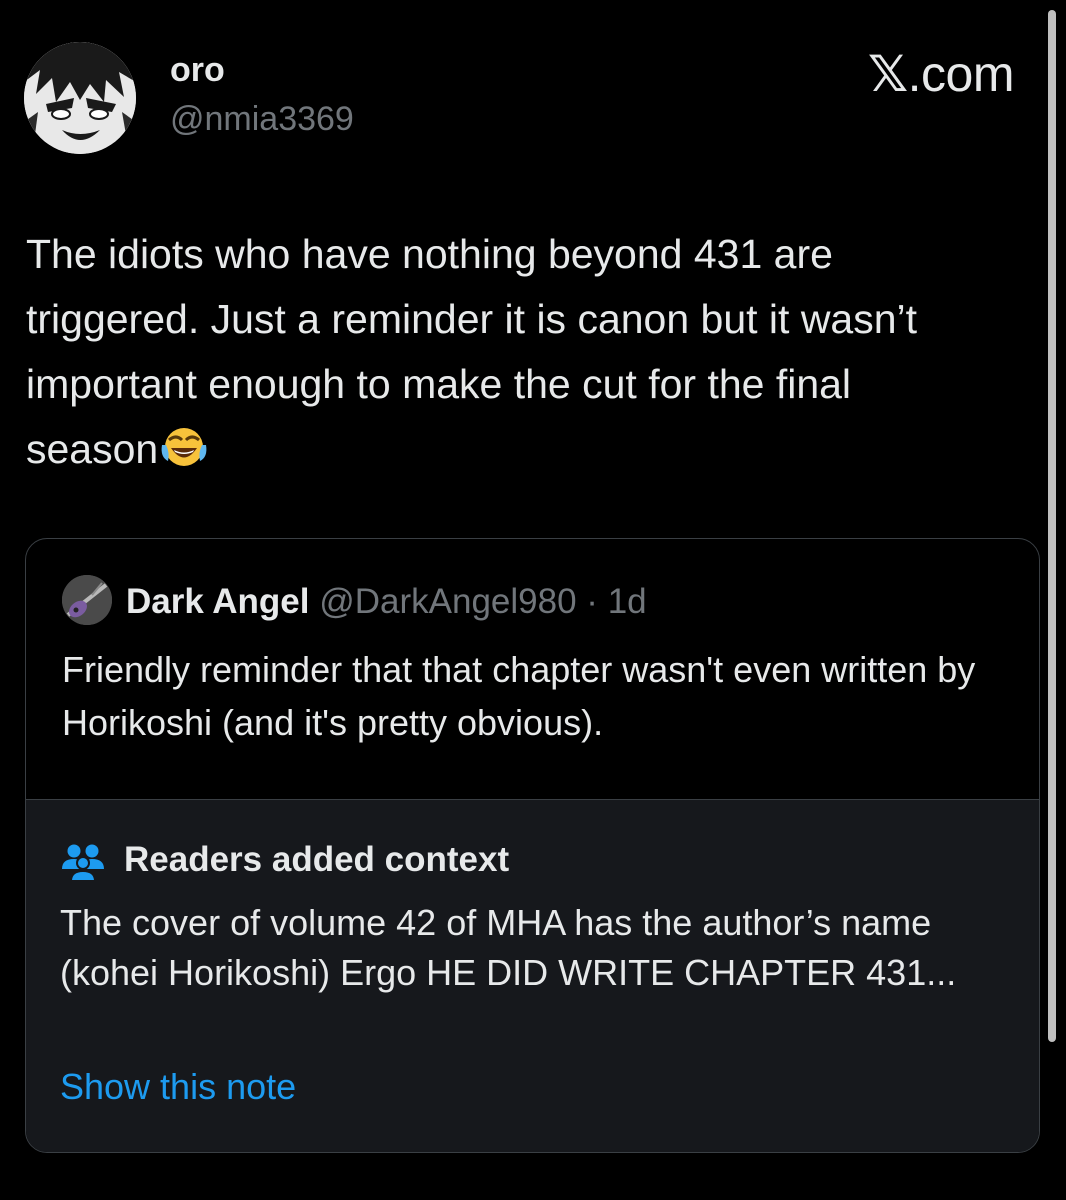  I want to click on guitar-avatar-icon, so click(87, 600).